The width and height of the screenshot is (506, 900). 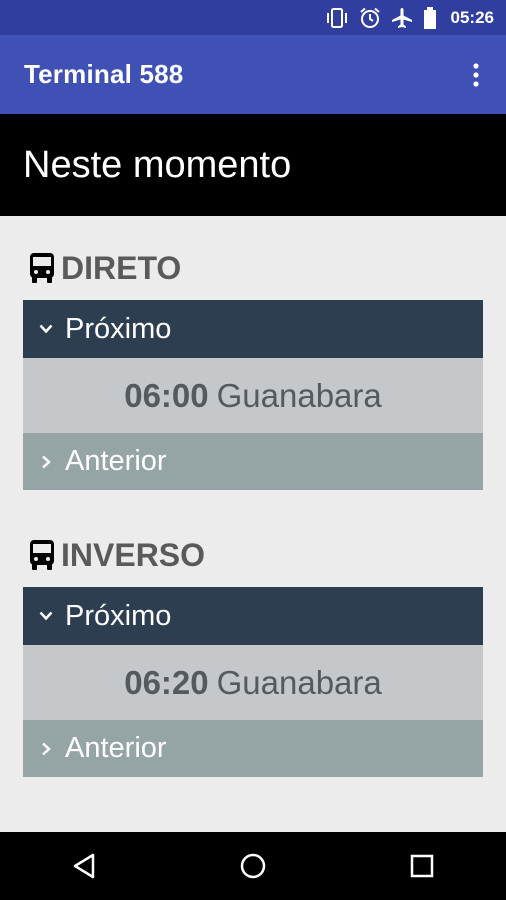 I want to click on vibrate-icon, so click(x=337, y=17).